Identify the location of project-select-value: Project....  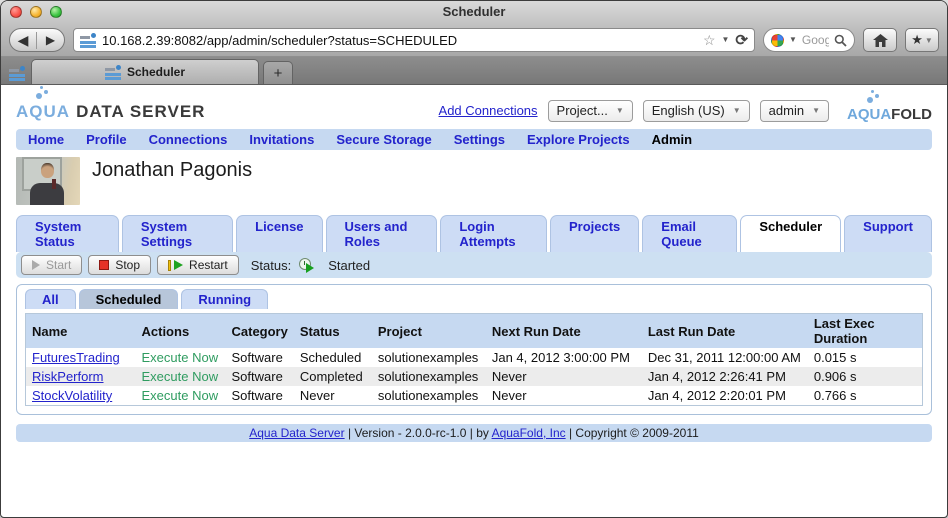
(582, 110).